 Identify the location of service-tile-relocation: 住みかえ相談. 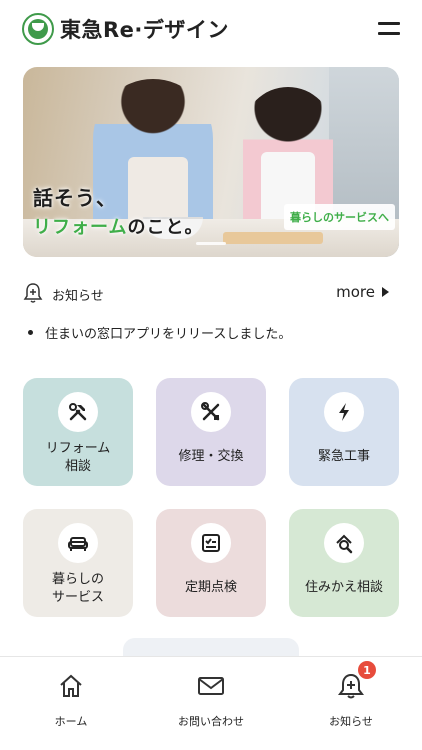
(344, 563).